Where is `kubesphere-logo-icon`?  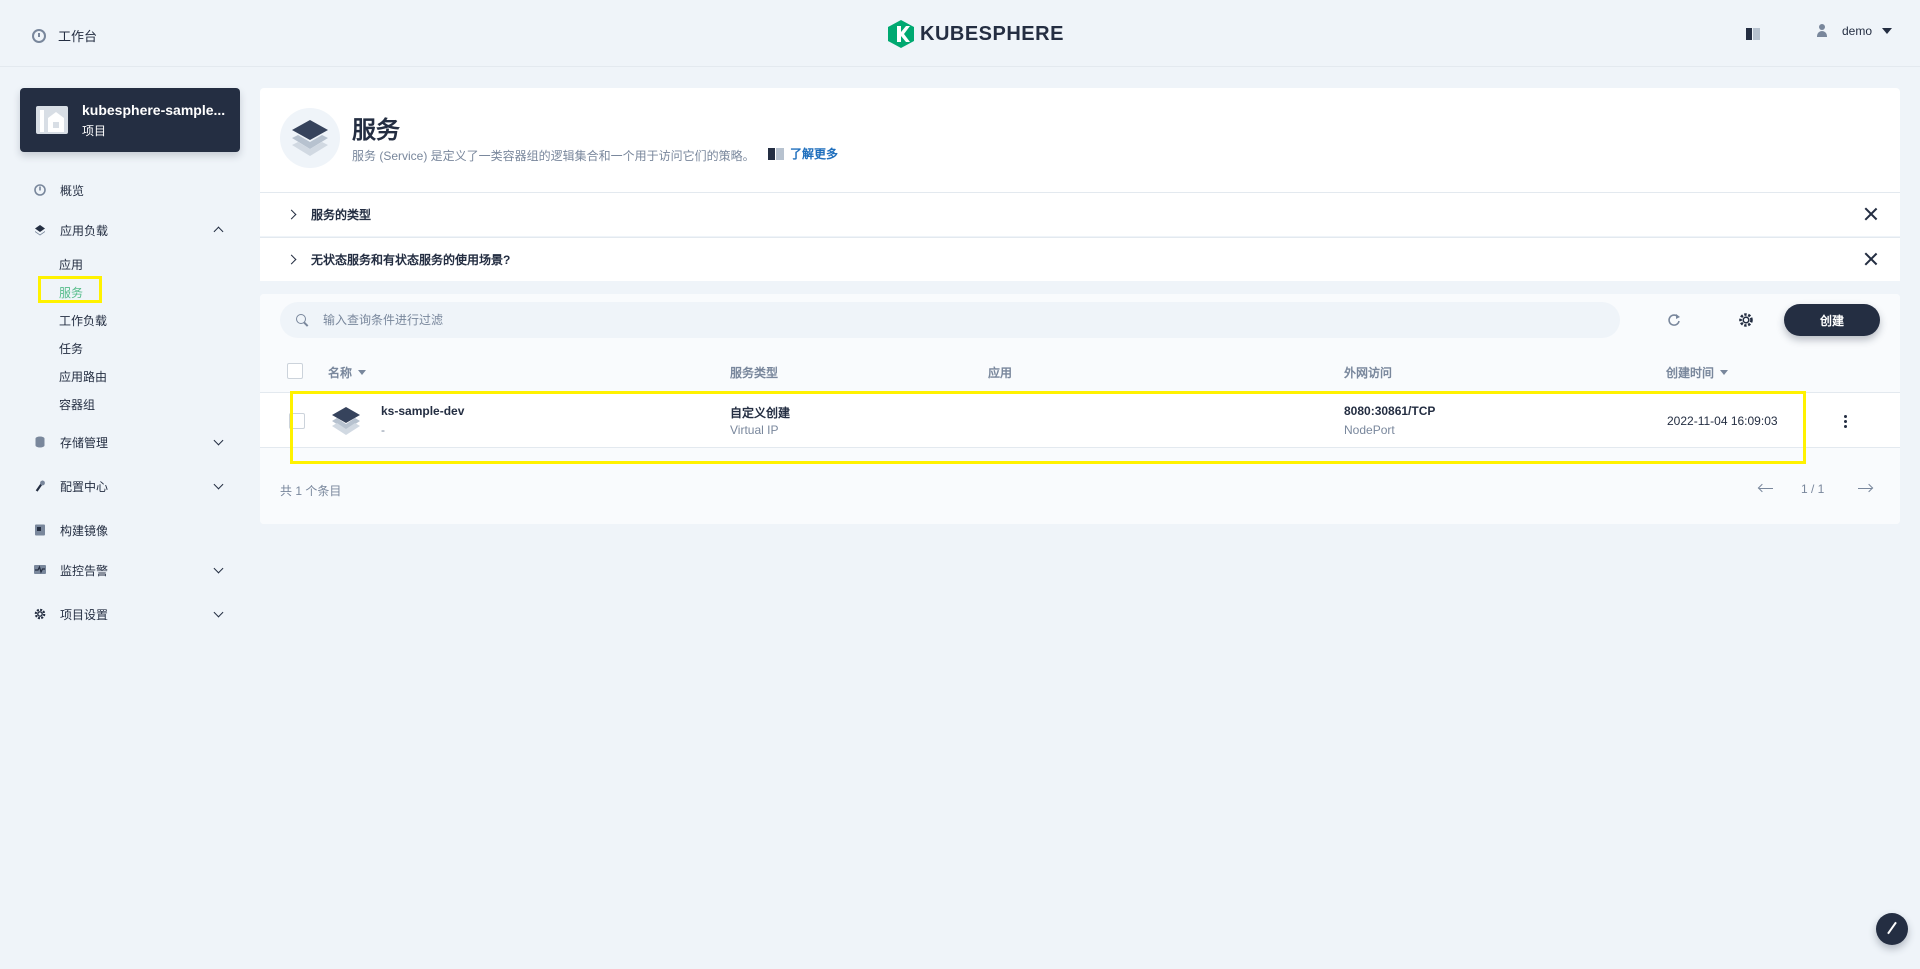 kubesphere-logo-icon is located at coordinates (901, 34).